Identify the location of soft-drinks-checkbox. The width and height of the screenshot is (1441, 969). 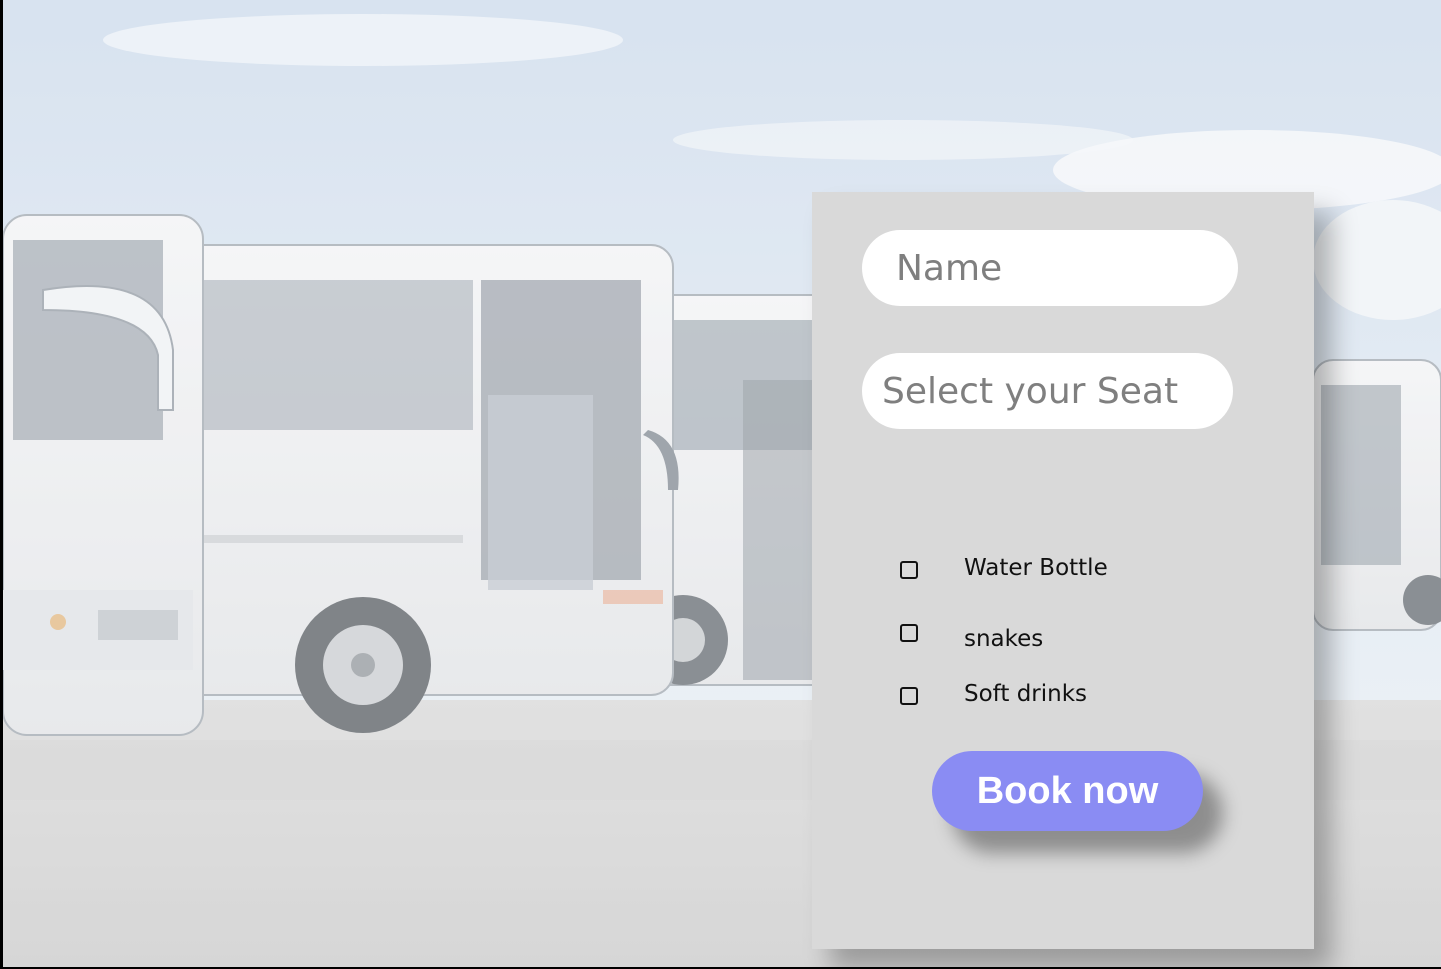
(909, 696).